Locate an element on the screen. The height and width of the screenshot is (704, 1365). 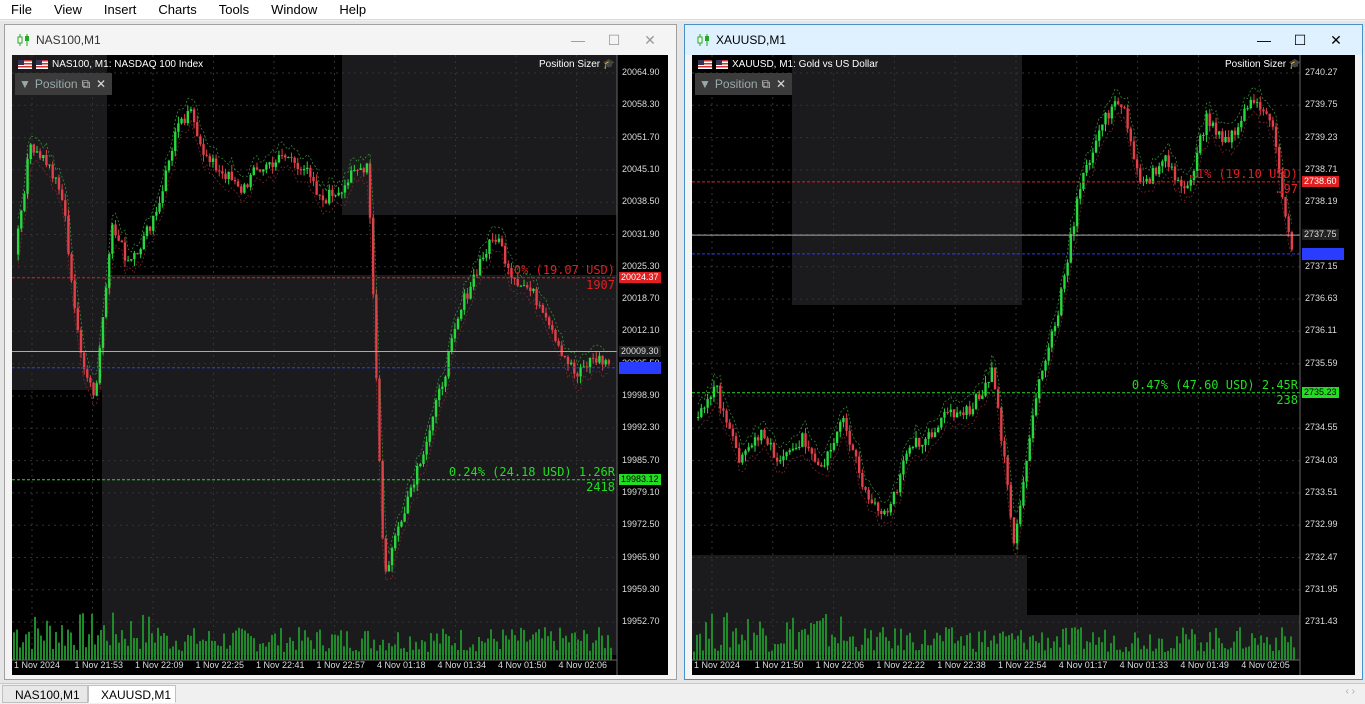
menu-view: View is located at coordinates (68, 10).